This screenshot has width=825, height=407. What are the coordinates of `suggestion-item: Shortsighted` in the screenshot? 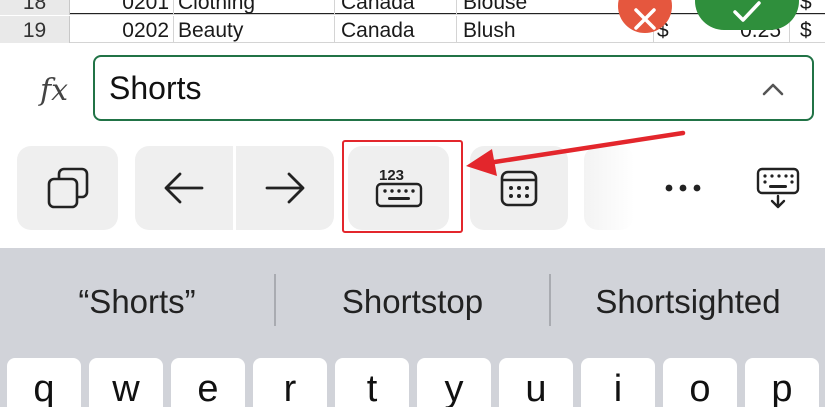 It's located at (688, 302).